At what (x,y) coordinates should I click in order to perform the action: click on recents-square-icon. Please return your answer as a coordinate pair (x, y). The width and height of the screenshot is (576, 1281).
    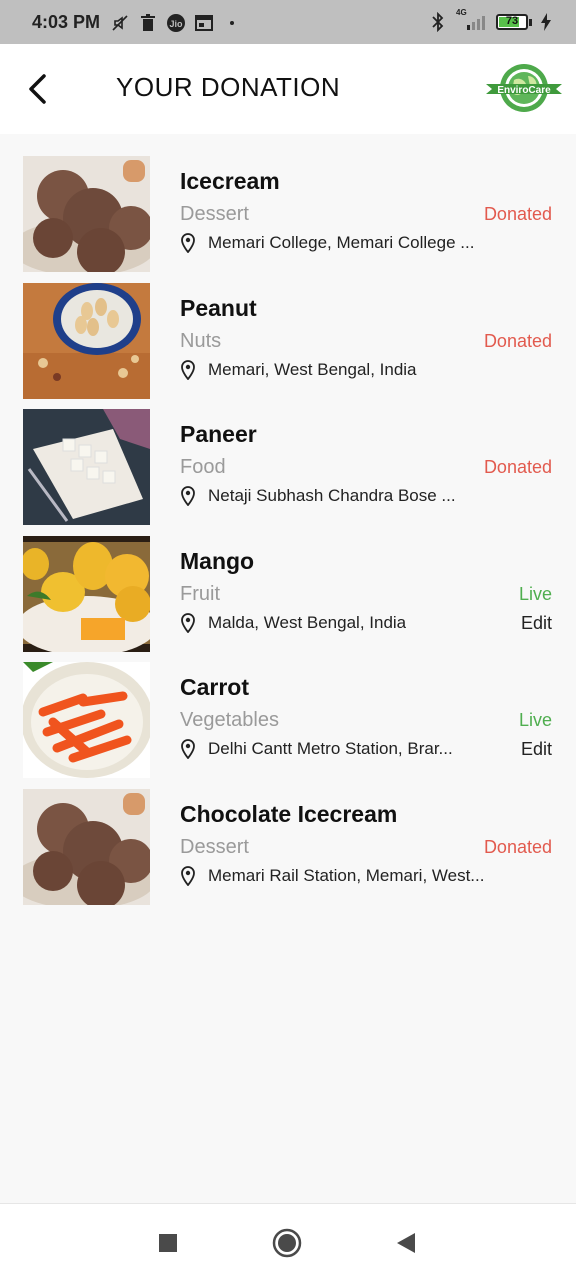
    Looking at the image, I should click on (168, 1243).